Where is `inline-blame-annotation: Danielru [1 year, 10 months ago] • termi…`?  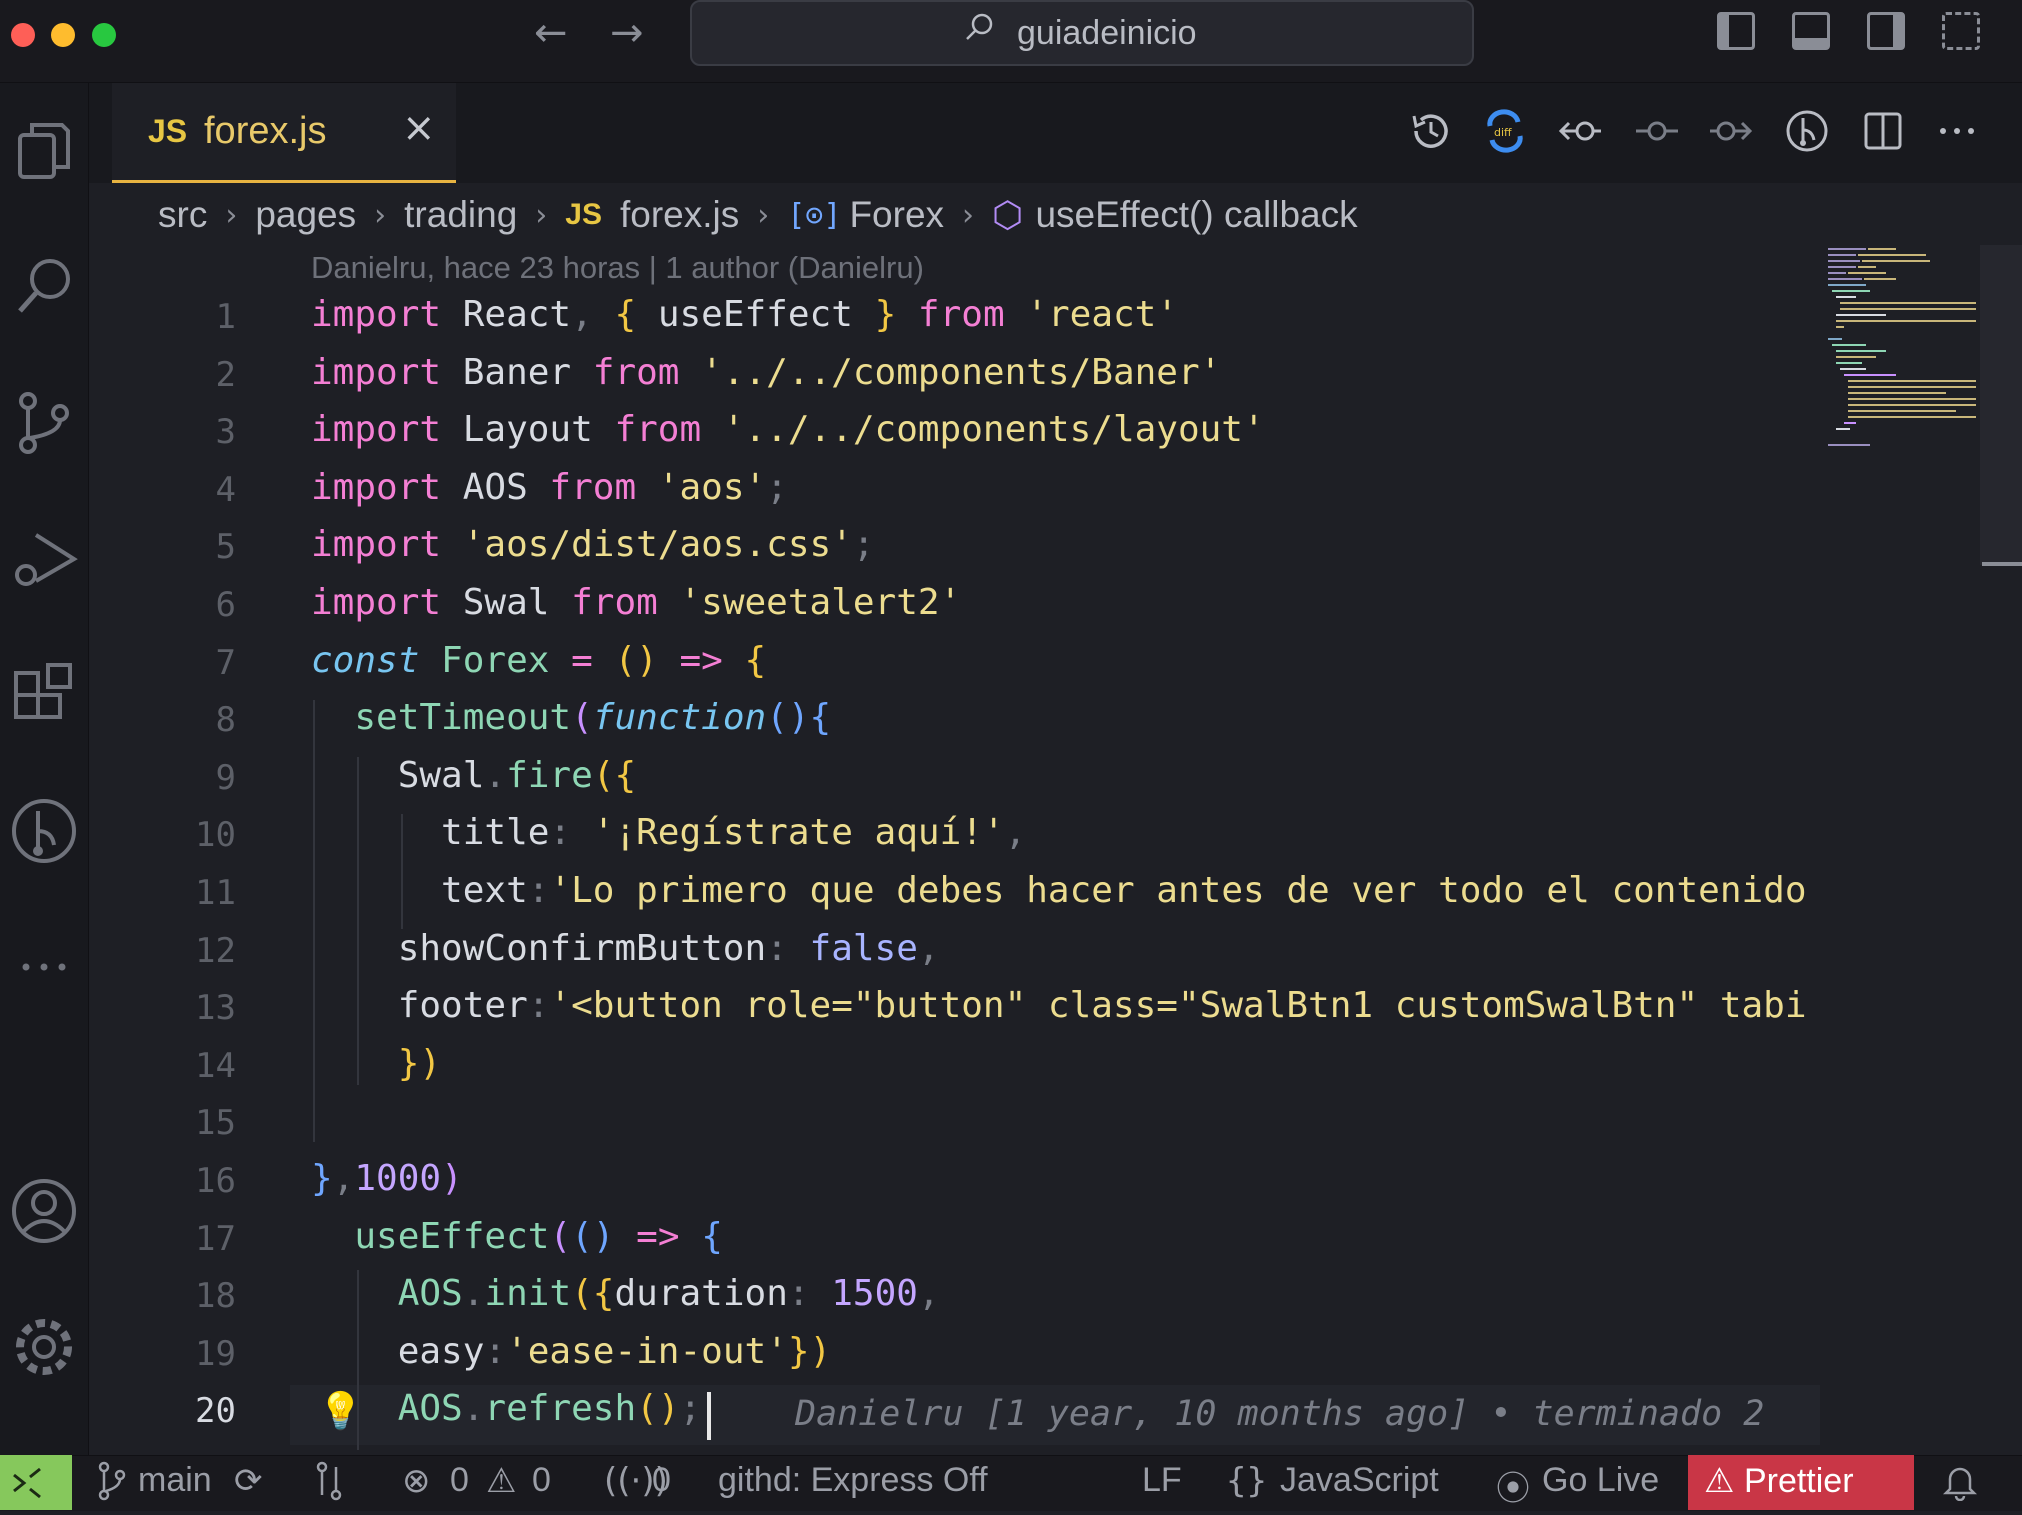
inline-blame-annotation: Danielru [1 year, 10 months ago] • termi… is located at coordinates (1280, 1414).